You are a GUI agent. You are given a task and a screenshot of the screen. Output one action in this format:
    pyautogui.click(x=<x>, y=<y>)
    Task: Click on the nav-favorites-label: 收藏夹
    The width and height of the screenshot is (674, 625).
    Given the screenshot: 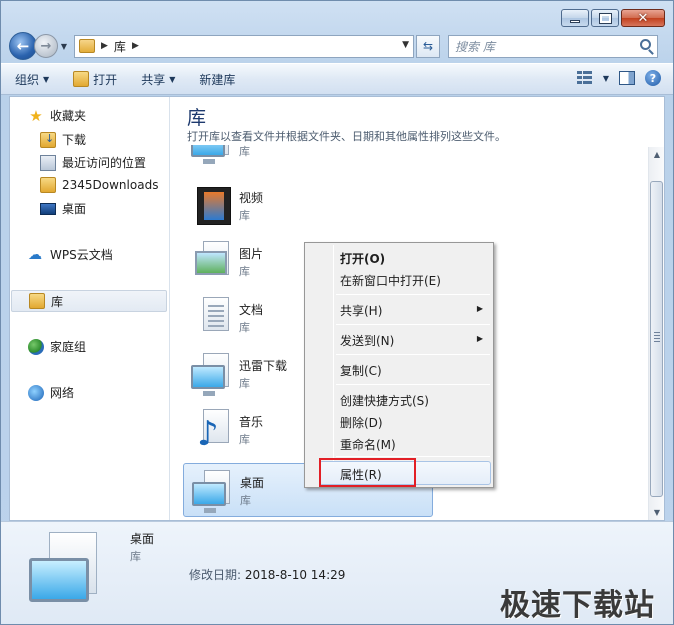 What is the action you would take?
    pyautogui.click(x=68, y=116)
    